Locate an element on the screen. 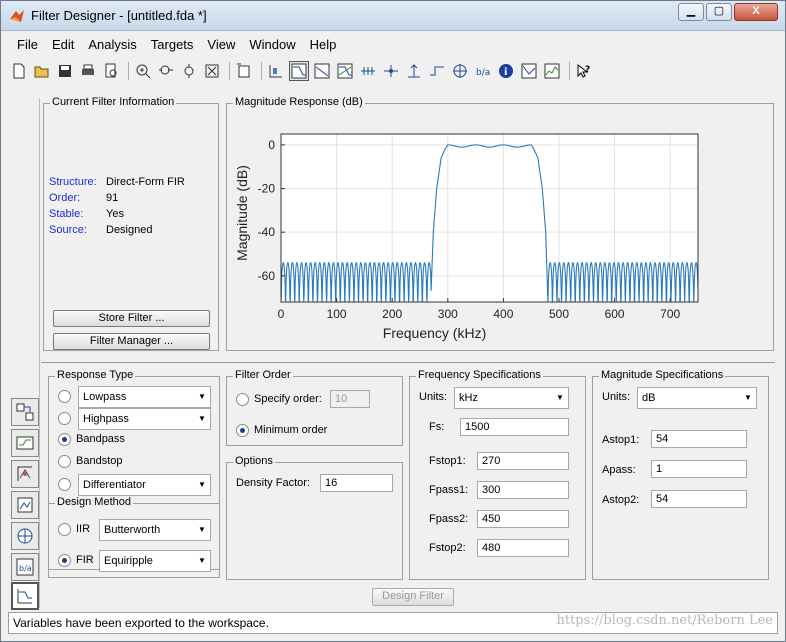 The image size is (786, 642). transform-filter-icon is located at coordinates (25, 412).